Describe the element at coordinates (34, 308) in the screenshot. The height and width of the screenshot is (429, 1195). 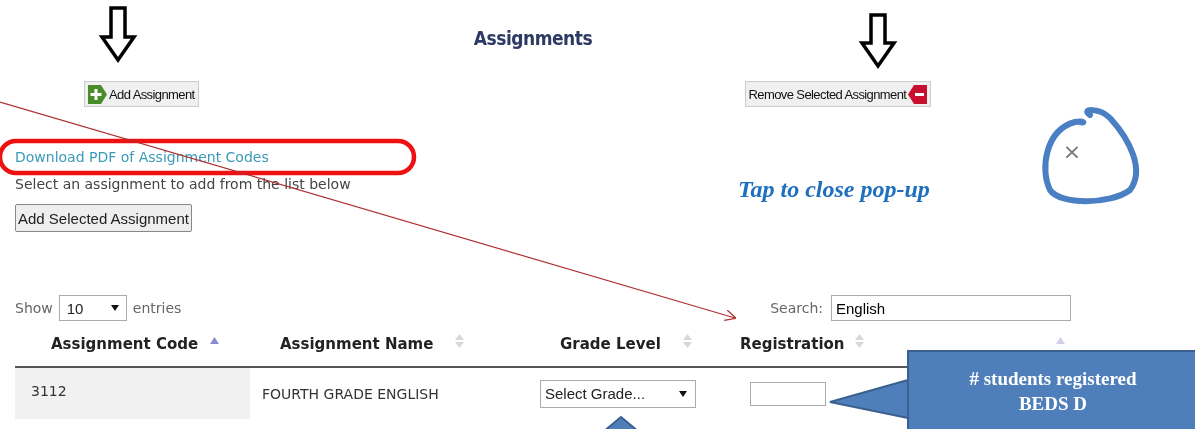
I see `show-label: Show` at that location.